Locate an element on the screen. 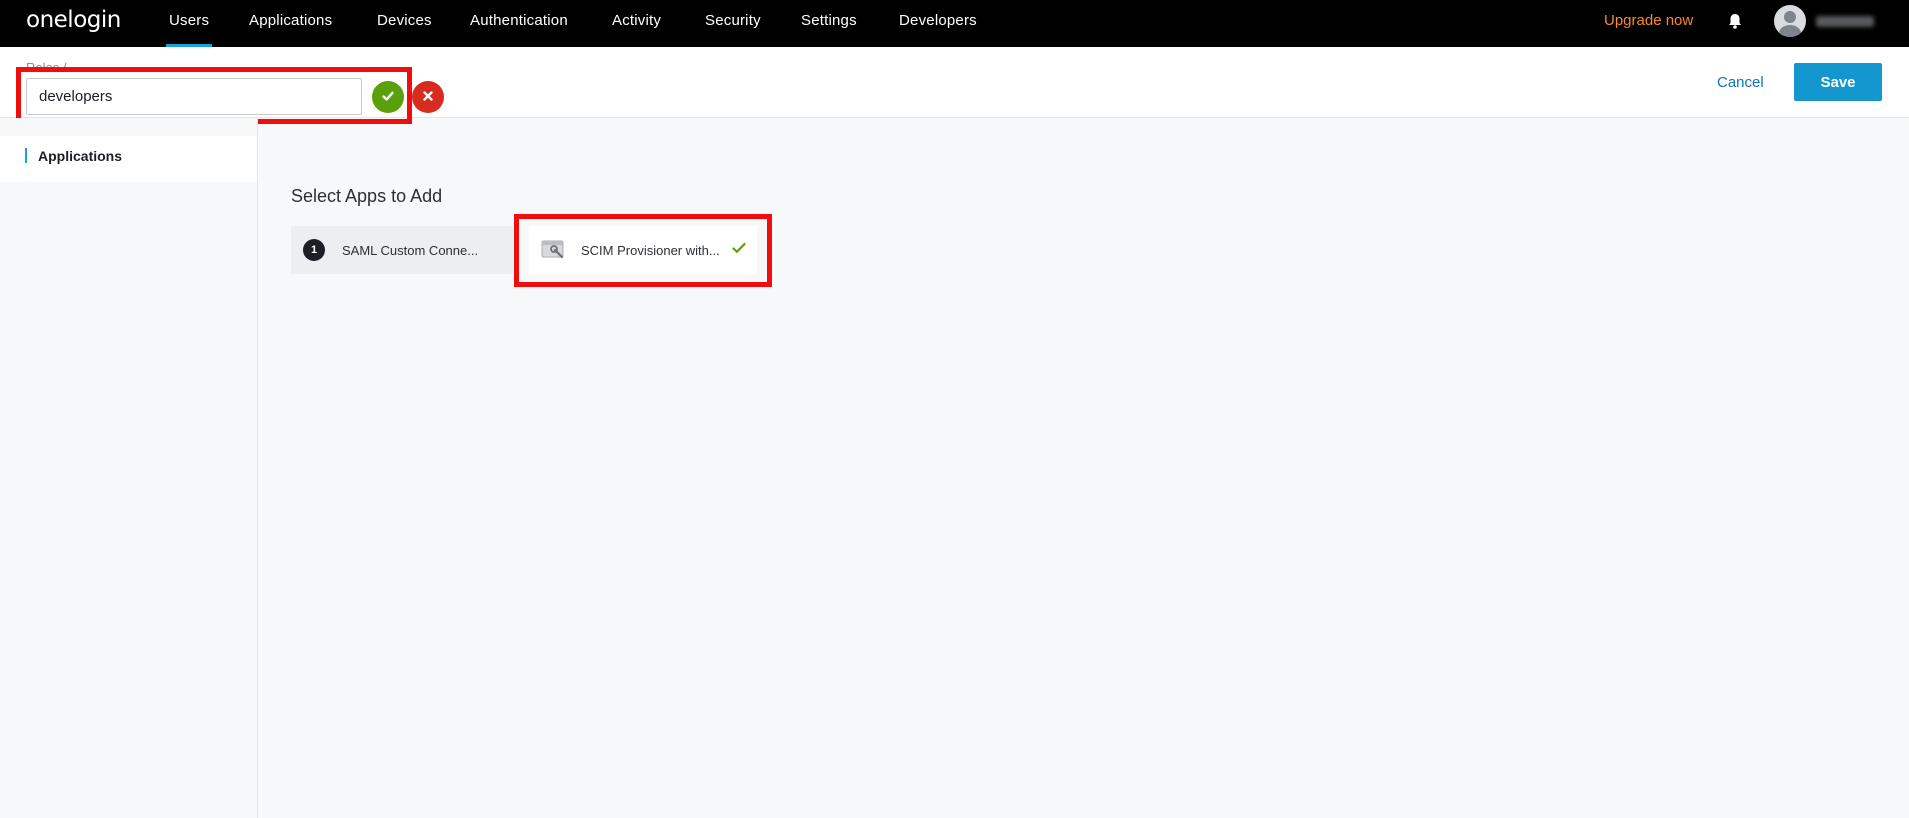 The width and height of the screenshot is (1909, 818). save-button: Save is located at coordinates (1838, 82).